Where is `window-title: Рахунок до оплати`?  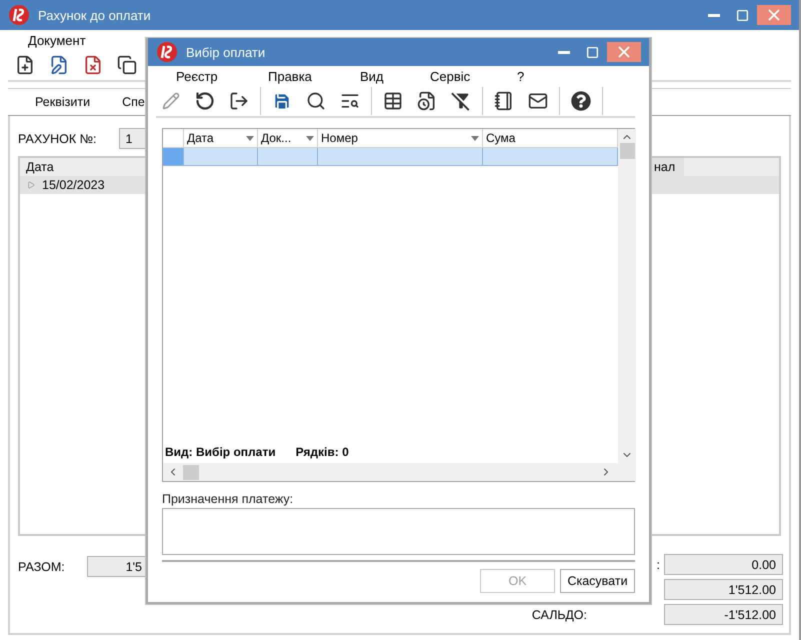
window-title: Рахунок до оплати is located at coordinates (95, 15).